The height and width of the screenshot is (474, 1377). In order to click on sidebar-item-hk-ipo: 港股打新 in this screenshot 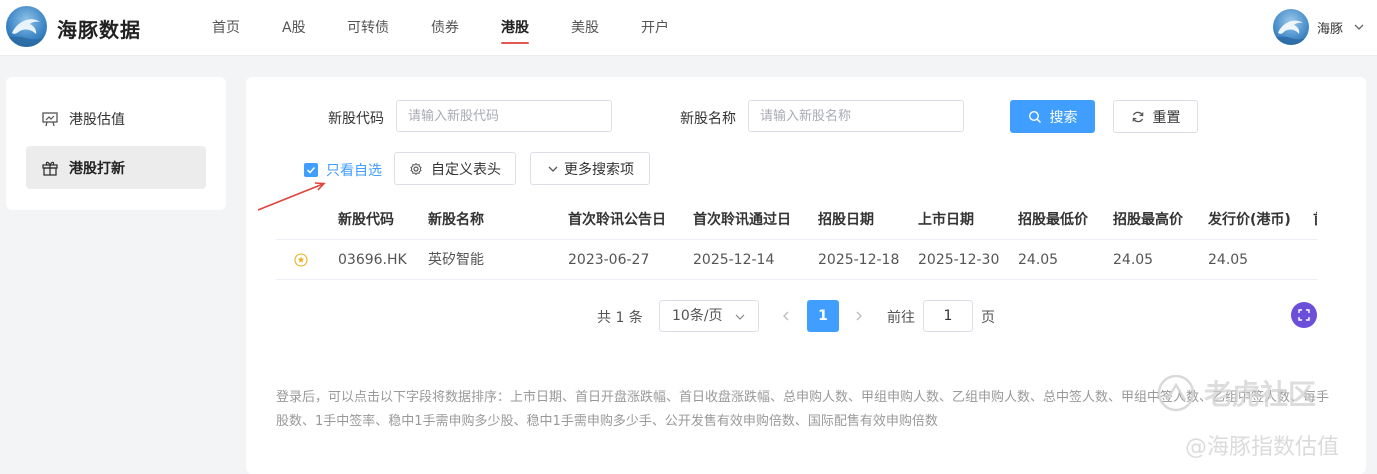, I will do `click(116, 167)`.